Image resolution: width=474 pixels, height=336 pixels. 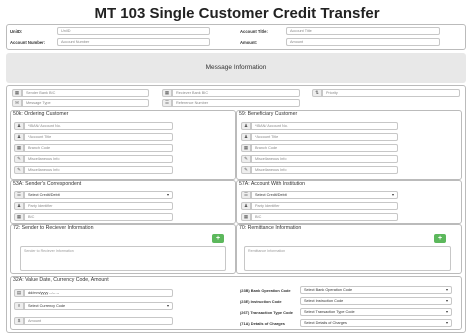 What do you see at coordinates (19, 306) in the screenshot?
I see `currency-icon: ¤` at bounding box center [19, 306].